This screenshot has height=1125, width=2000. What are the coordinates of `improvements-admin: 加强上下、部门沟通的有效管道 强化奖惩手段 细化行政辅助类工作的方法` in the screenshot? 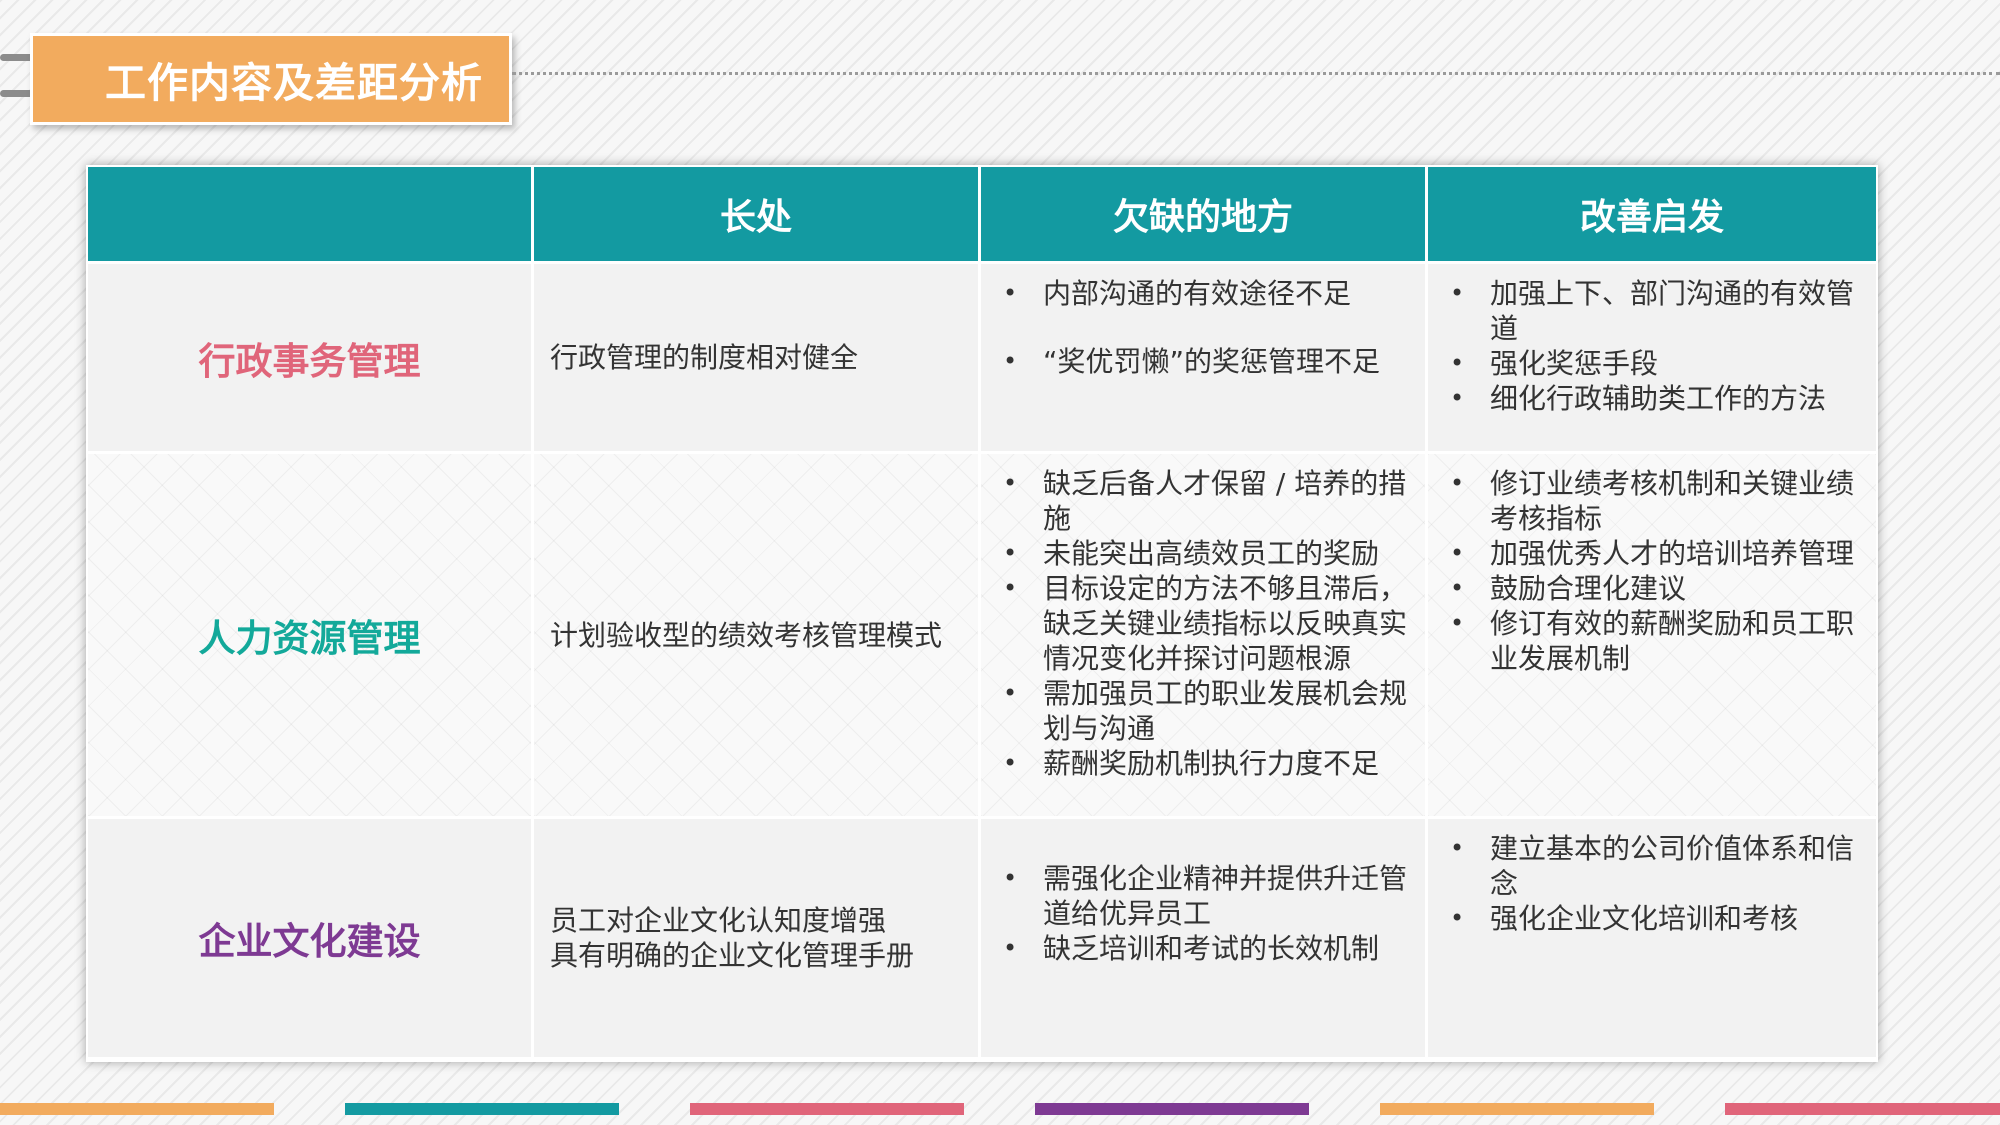 It's located at (1652, 359).